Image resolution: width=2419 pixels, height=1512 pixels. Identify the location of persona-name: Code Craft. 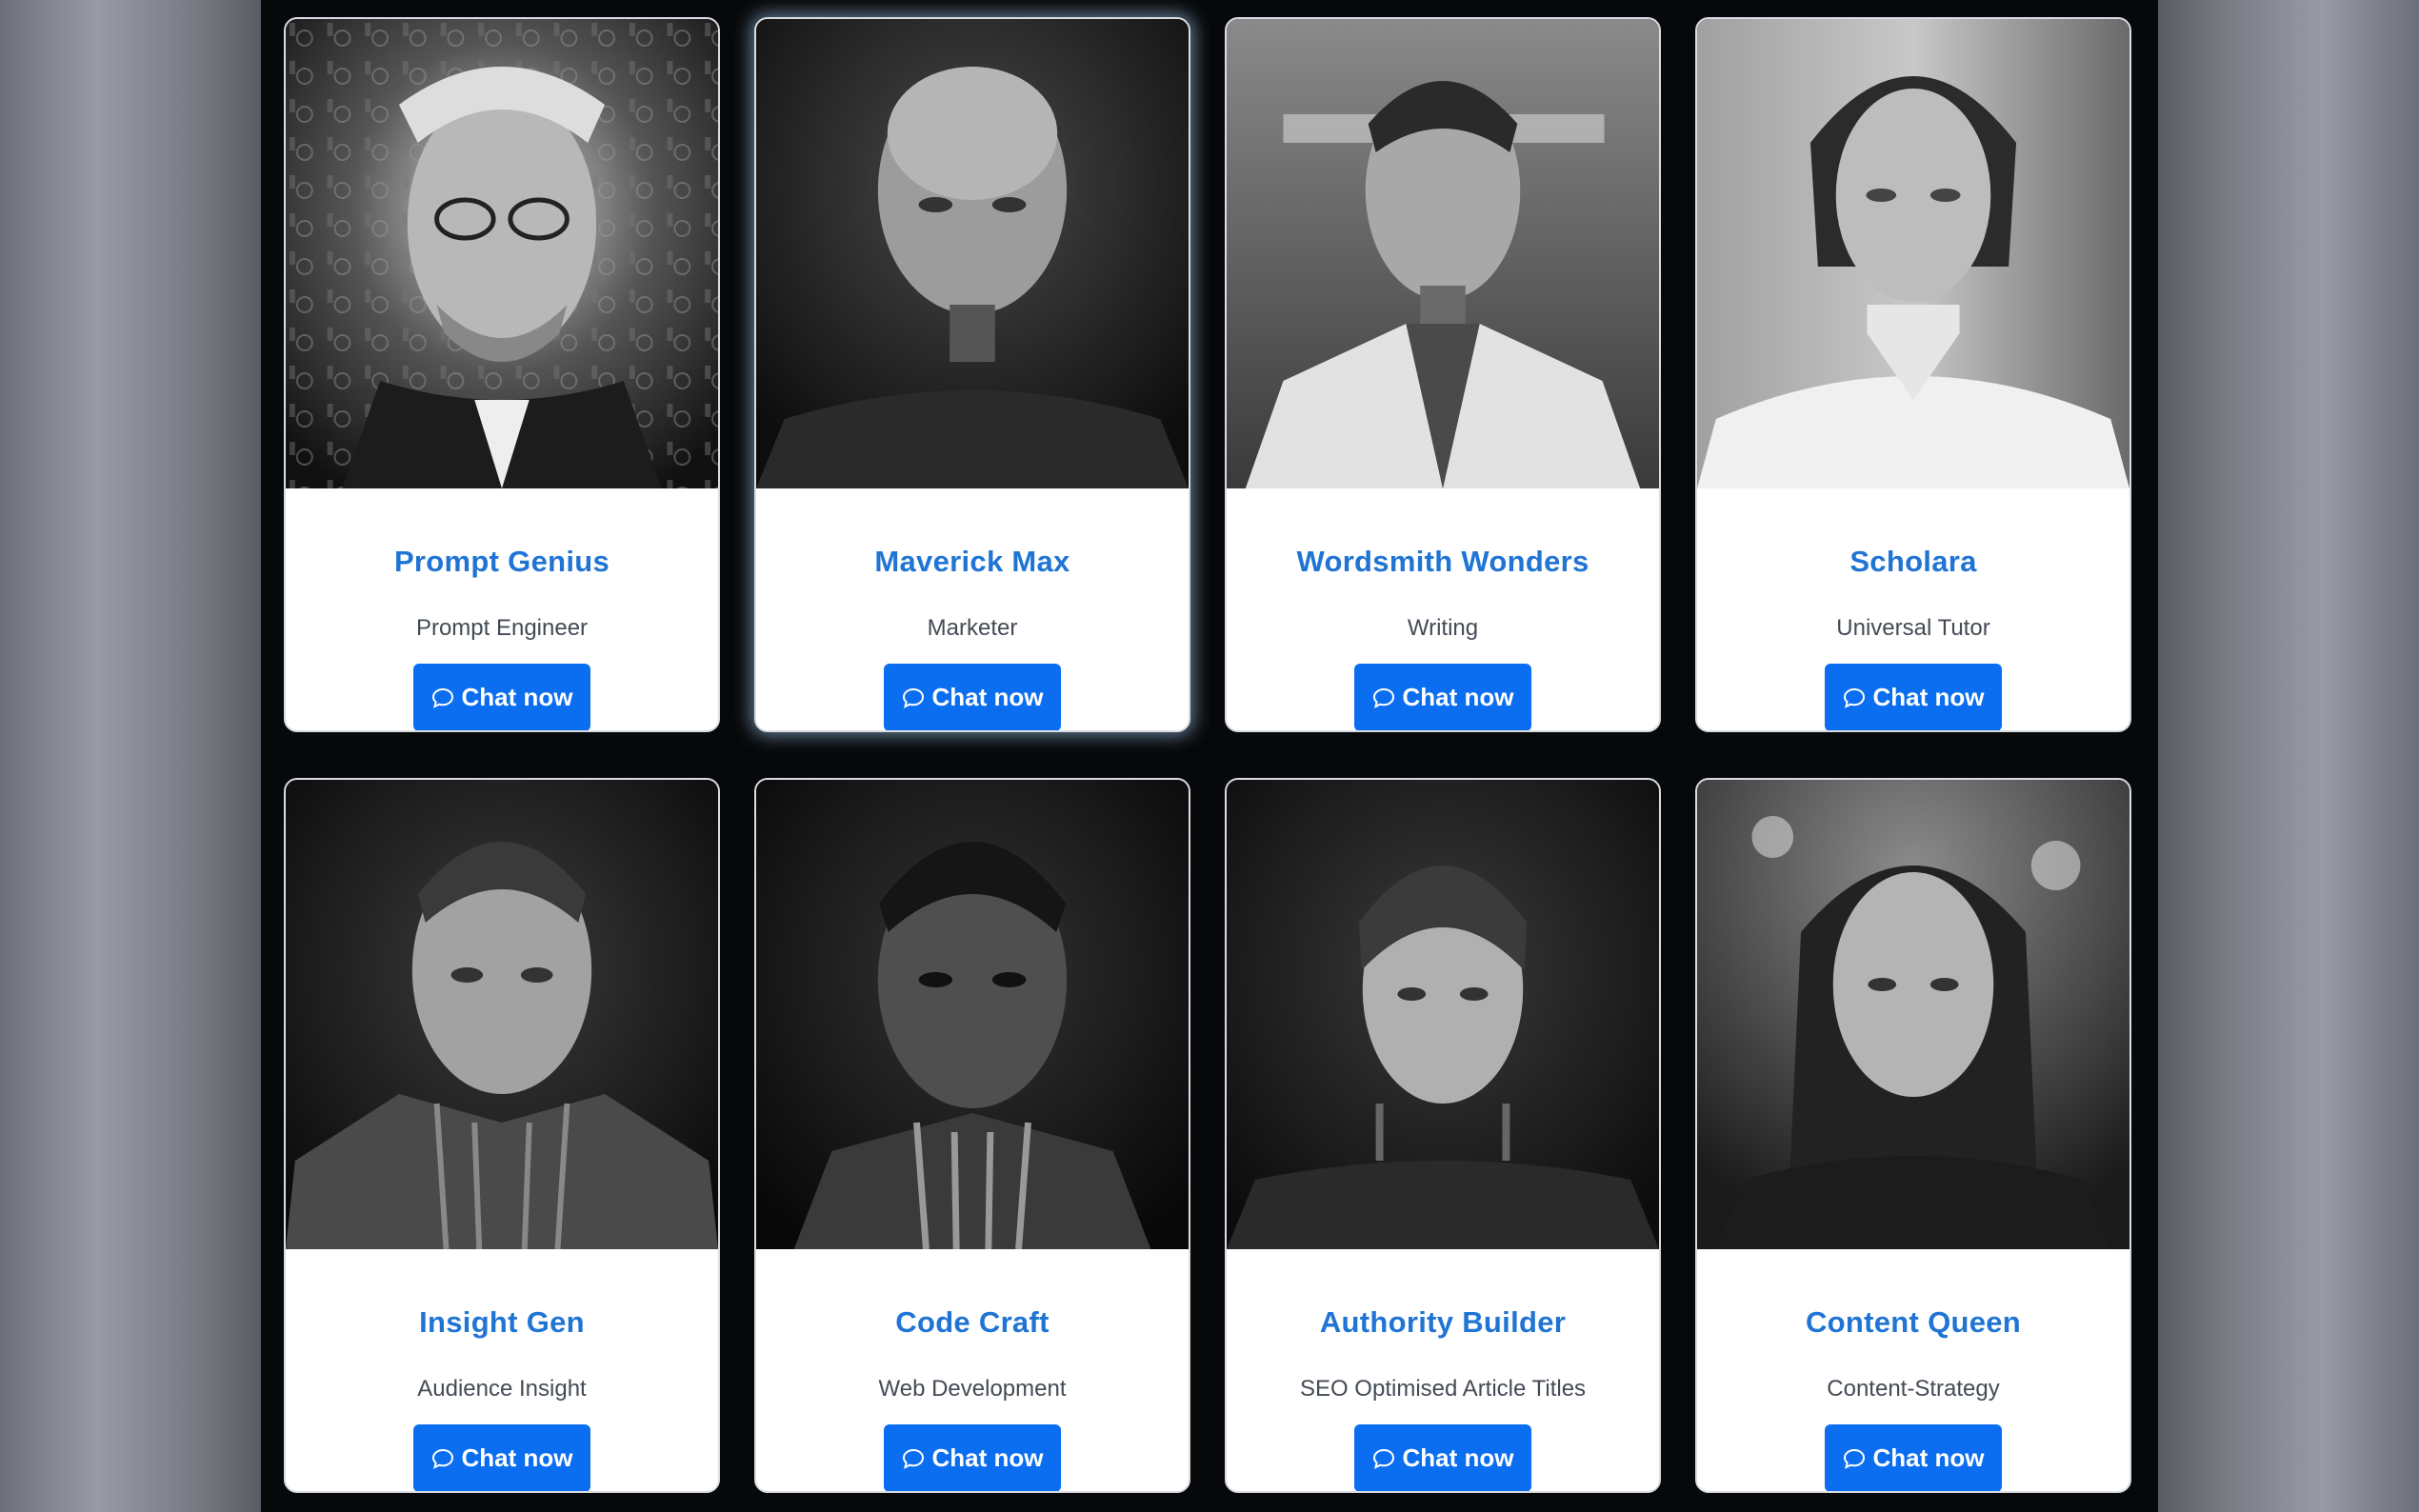
(972, 1322).